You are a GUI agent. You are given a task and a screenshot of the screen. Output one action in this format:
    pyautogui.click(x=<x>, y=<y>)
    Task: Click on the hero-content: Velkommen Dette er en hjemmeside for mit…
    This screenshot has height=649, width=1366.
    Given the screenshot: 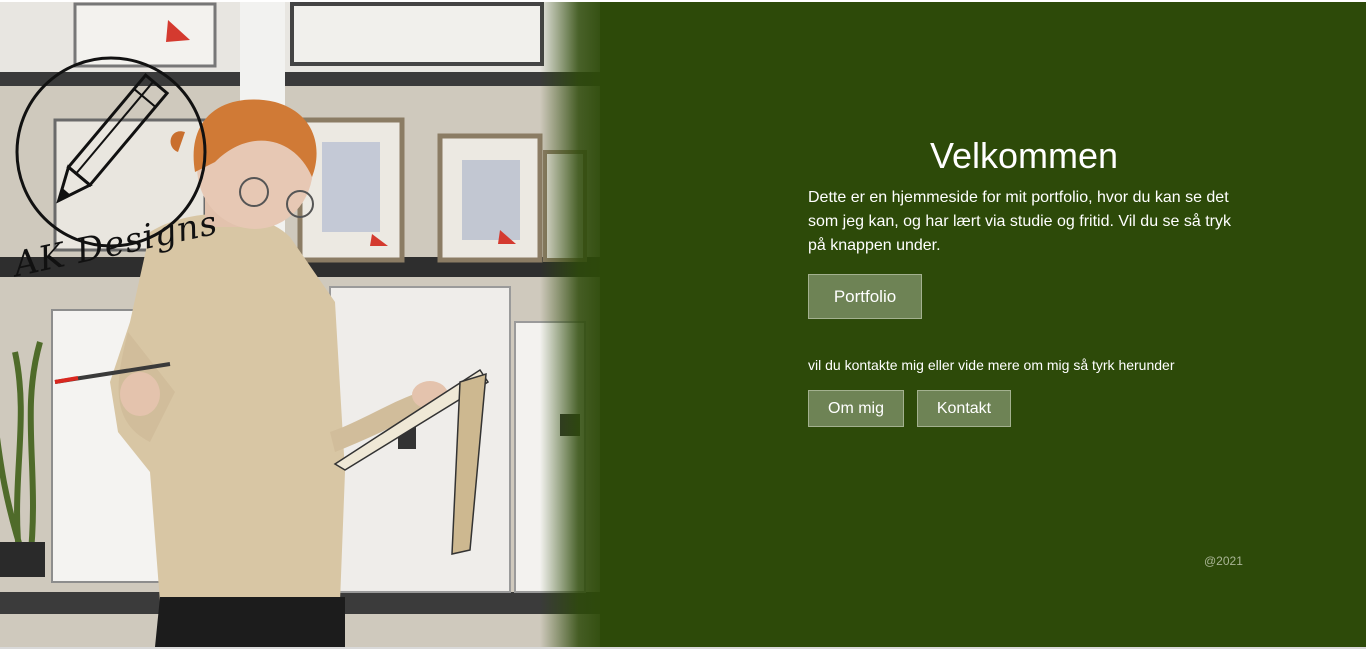 What is the action you would take?
    pyautogui.click(x=1028, y=281)
    